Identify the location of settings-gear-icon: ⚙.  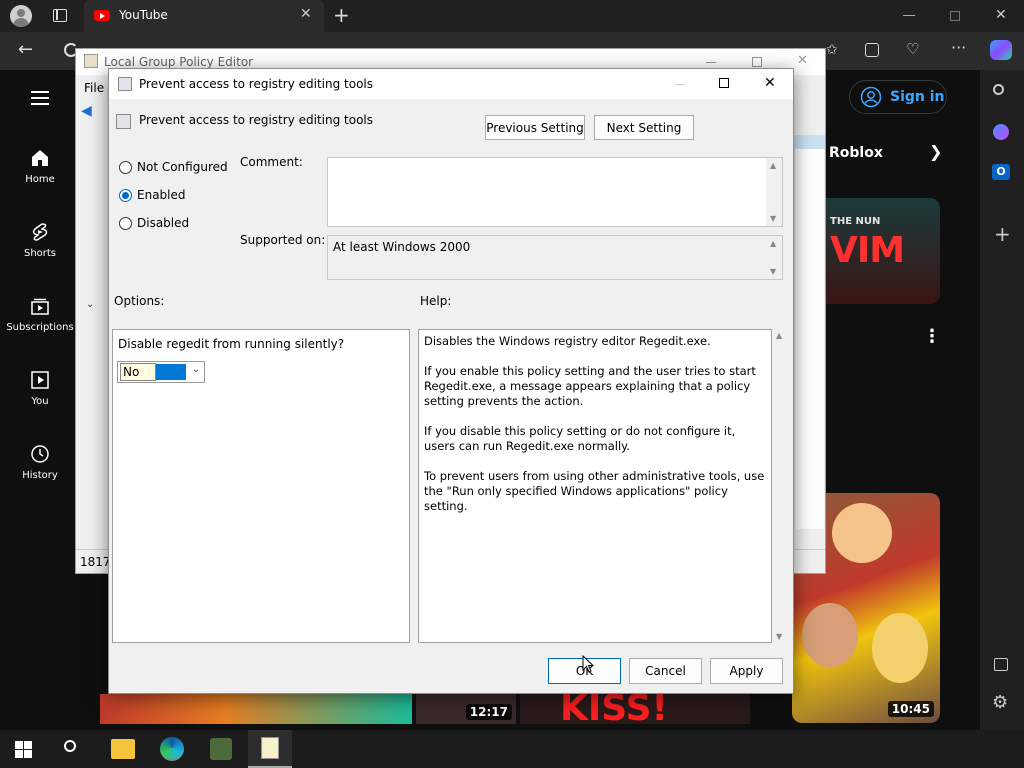
(1000, 702).